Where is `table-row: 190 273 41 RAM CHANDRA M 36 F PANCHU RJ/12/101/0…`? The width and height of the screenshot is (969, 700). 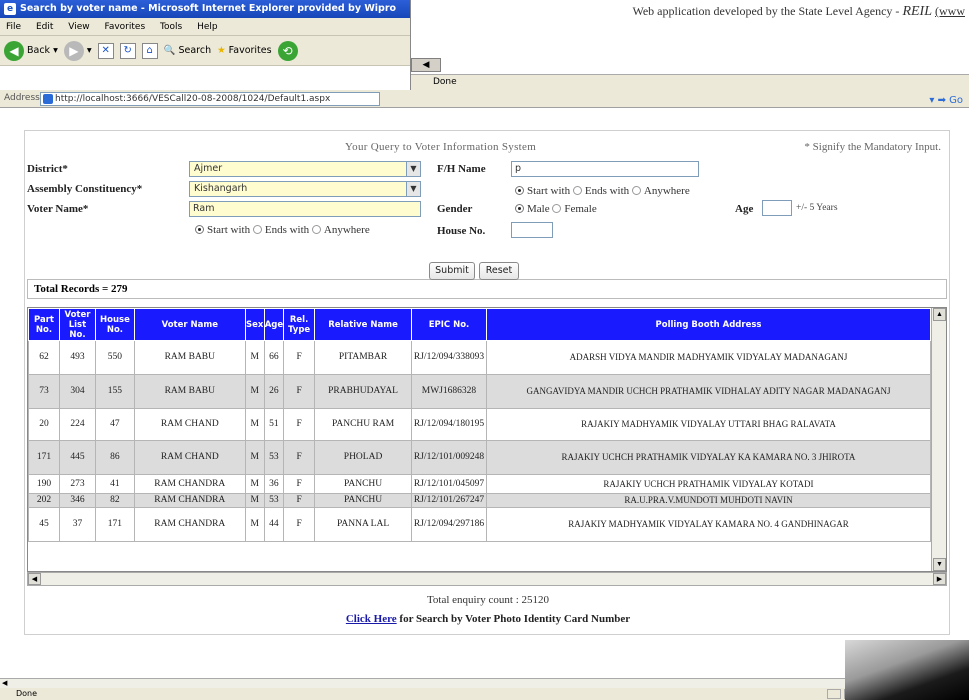 table-row: 190 273 41 RAM CHANDRA M 36 F PANCHU RJ/12/101/0… is located at coordinates (480, 484).